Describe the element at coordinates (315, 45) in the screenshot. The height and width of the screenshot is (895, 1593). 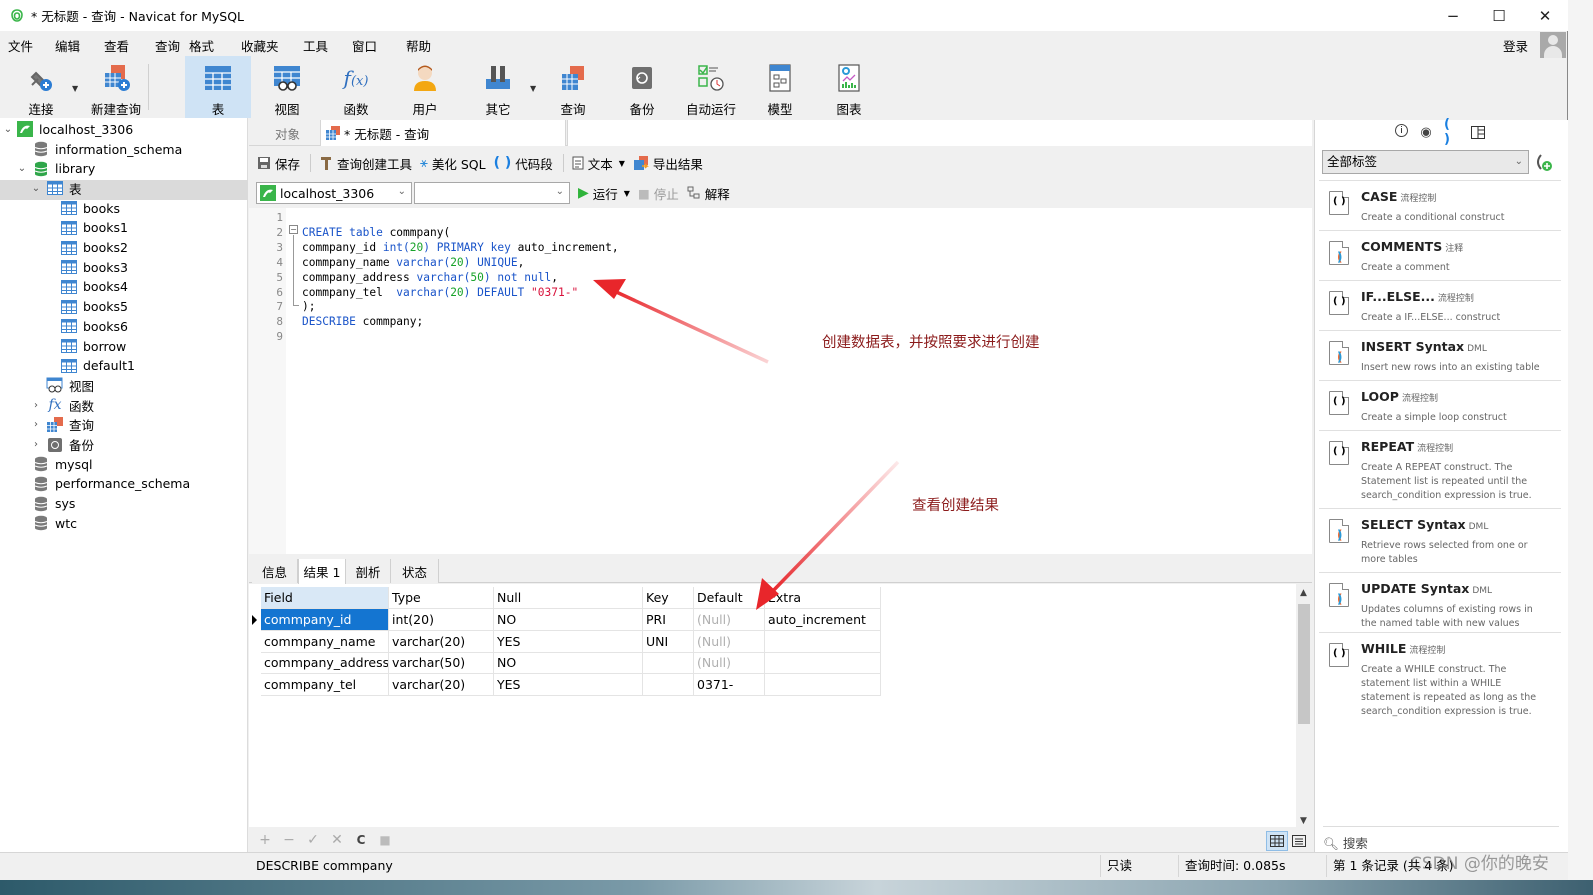
I see `menu-tools: 工具` at that location.